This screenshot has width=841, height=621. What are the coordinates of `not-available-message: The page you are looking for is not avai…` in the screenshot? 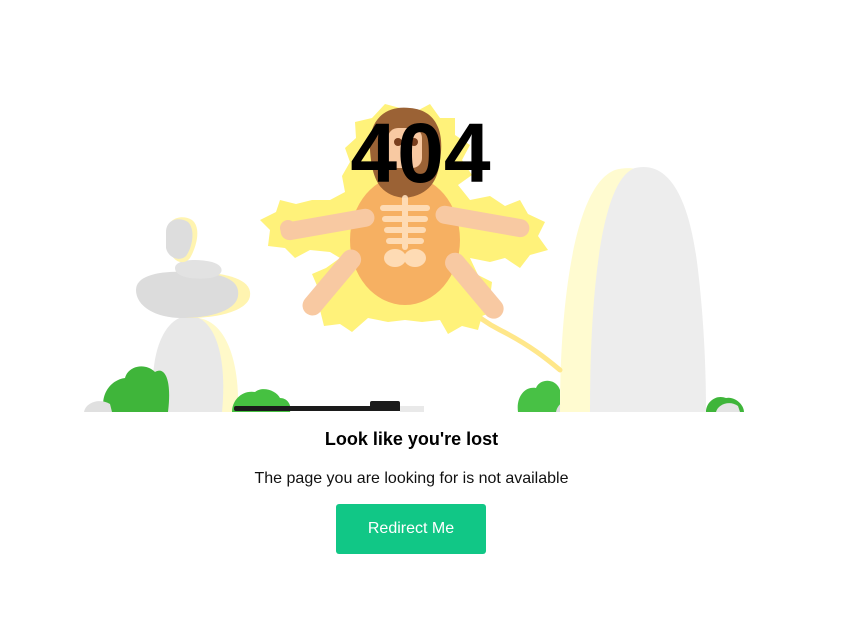 It's located at (411, 478).